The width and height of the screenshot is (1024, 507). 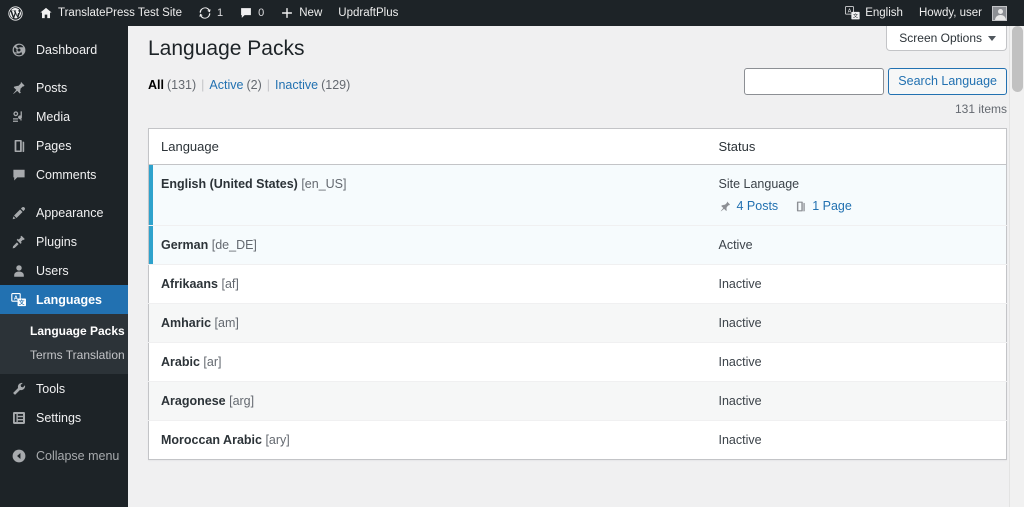 I want to click on column-header-status: Status, so click(x=856, y=146).